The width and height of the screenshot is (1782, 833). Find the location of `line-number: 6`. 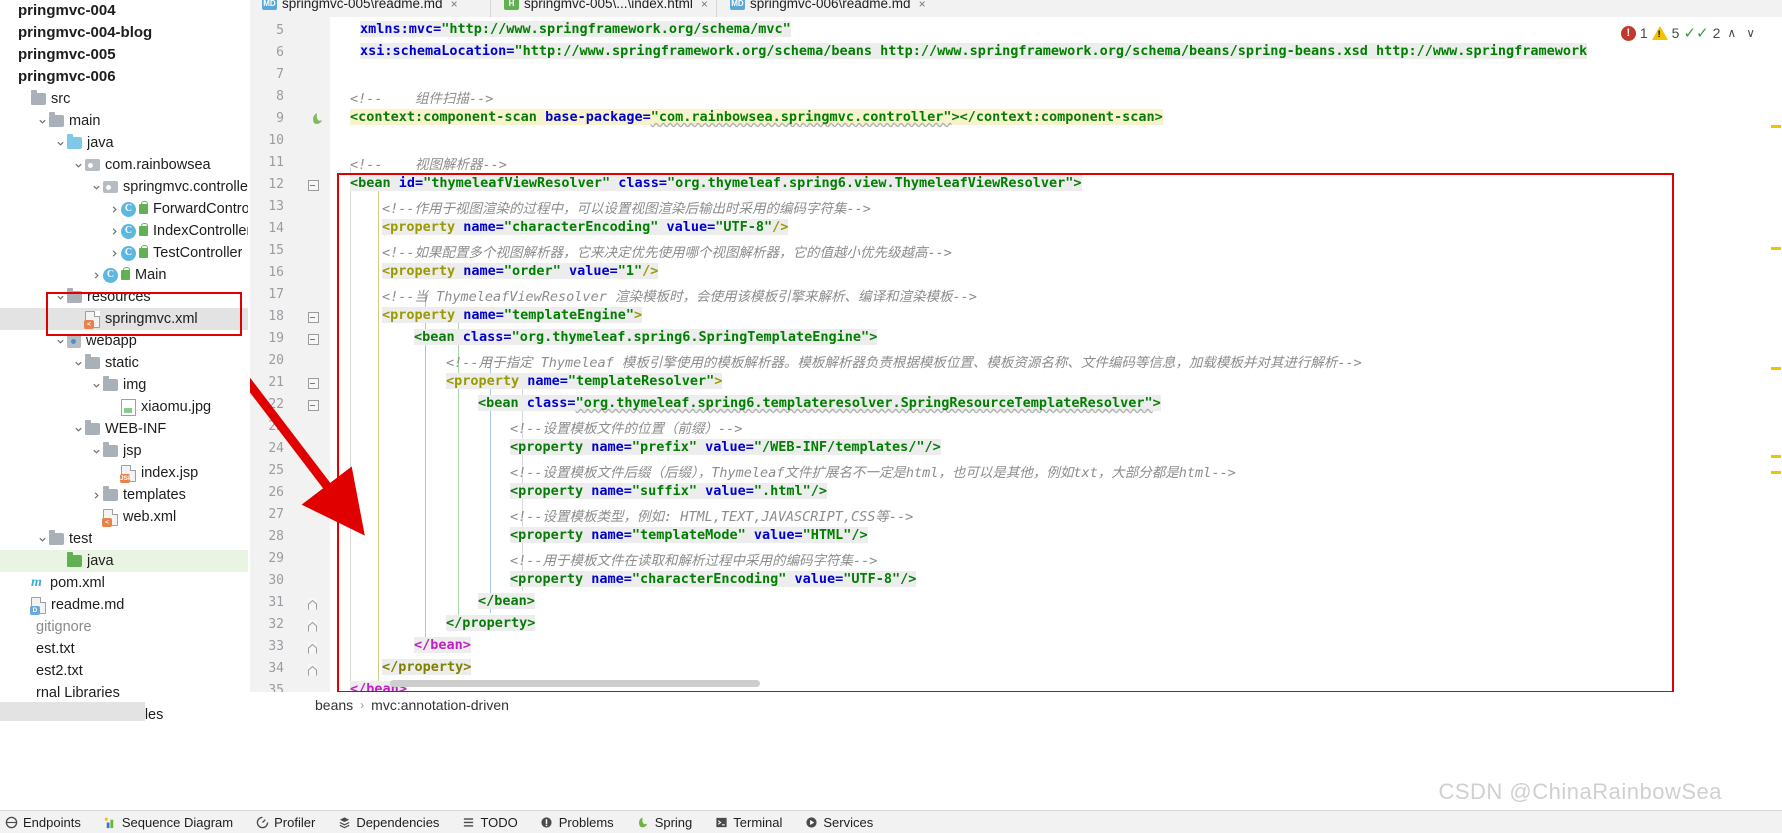

line-number: 6 is located at coordinates (280, 52).